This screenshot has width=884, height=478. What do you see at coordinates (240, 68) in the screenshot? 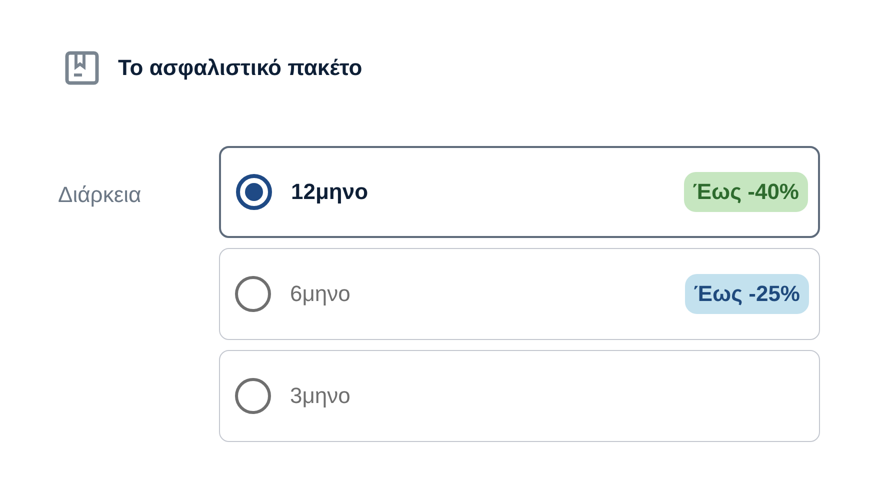
I see `section-title: Το ασφαλιστικό πακέτο` at bounding box center [240, 68].